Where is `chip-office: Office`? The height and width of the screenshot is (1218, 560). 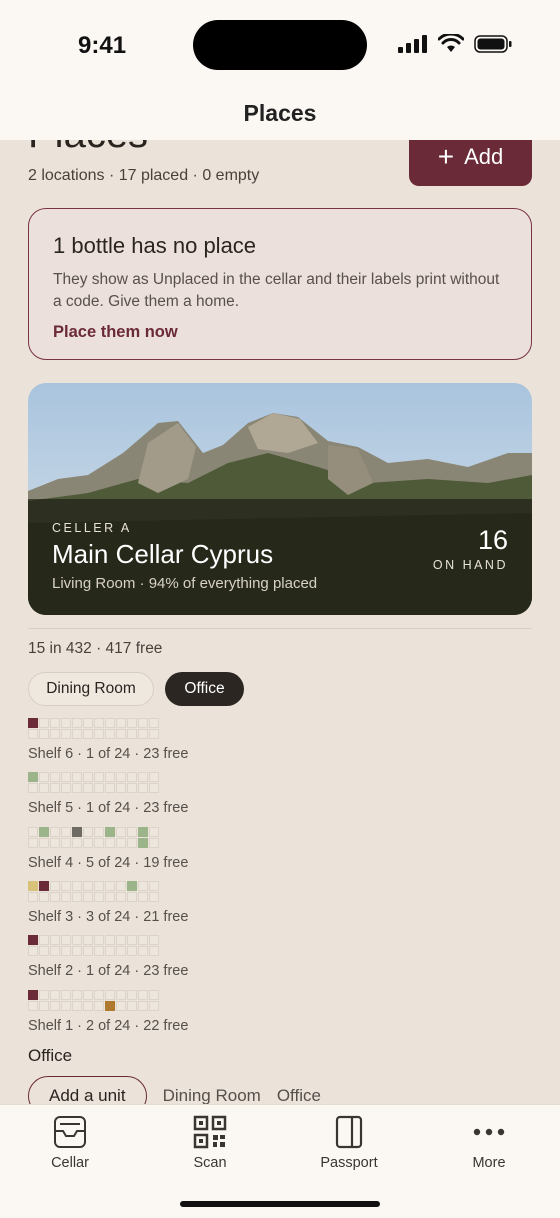
chip-office: Office is located at coordinates (204, 689).